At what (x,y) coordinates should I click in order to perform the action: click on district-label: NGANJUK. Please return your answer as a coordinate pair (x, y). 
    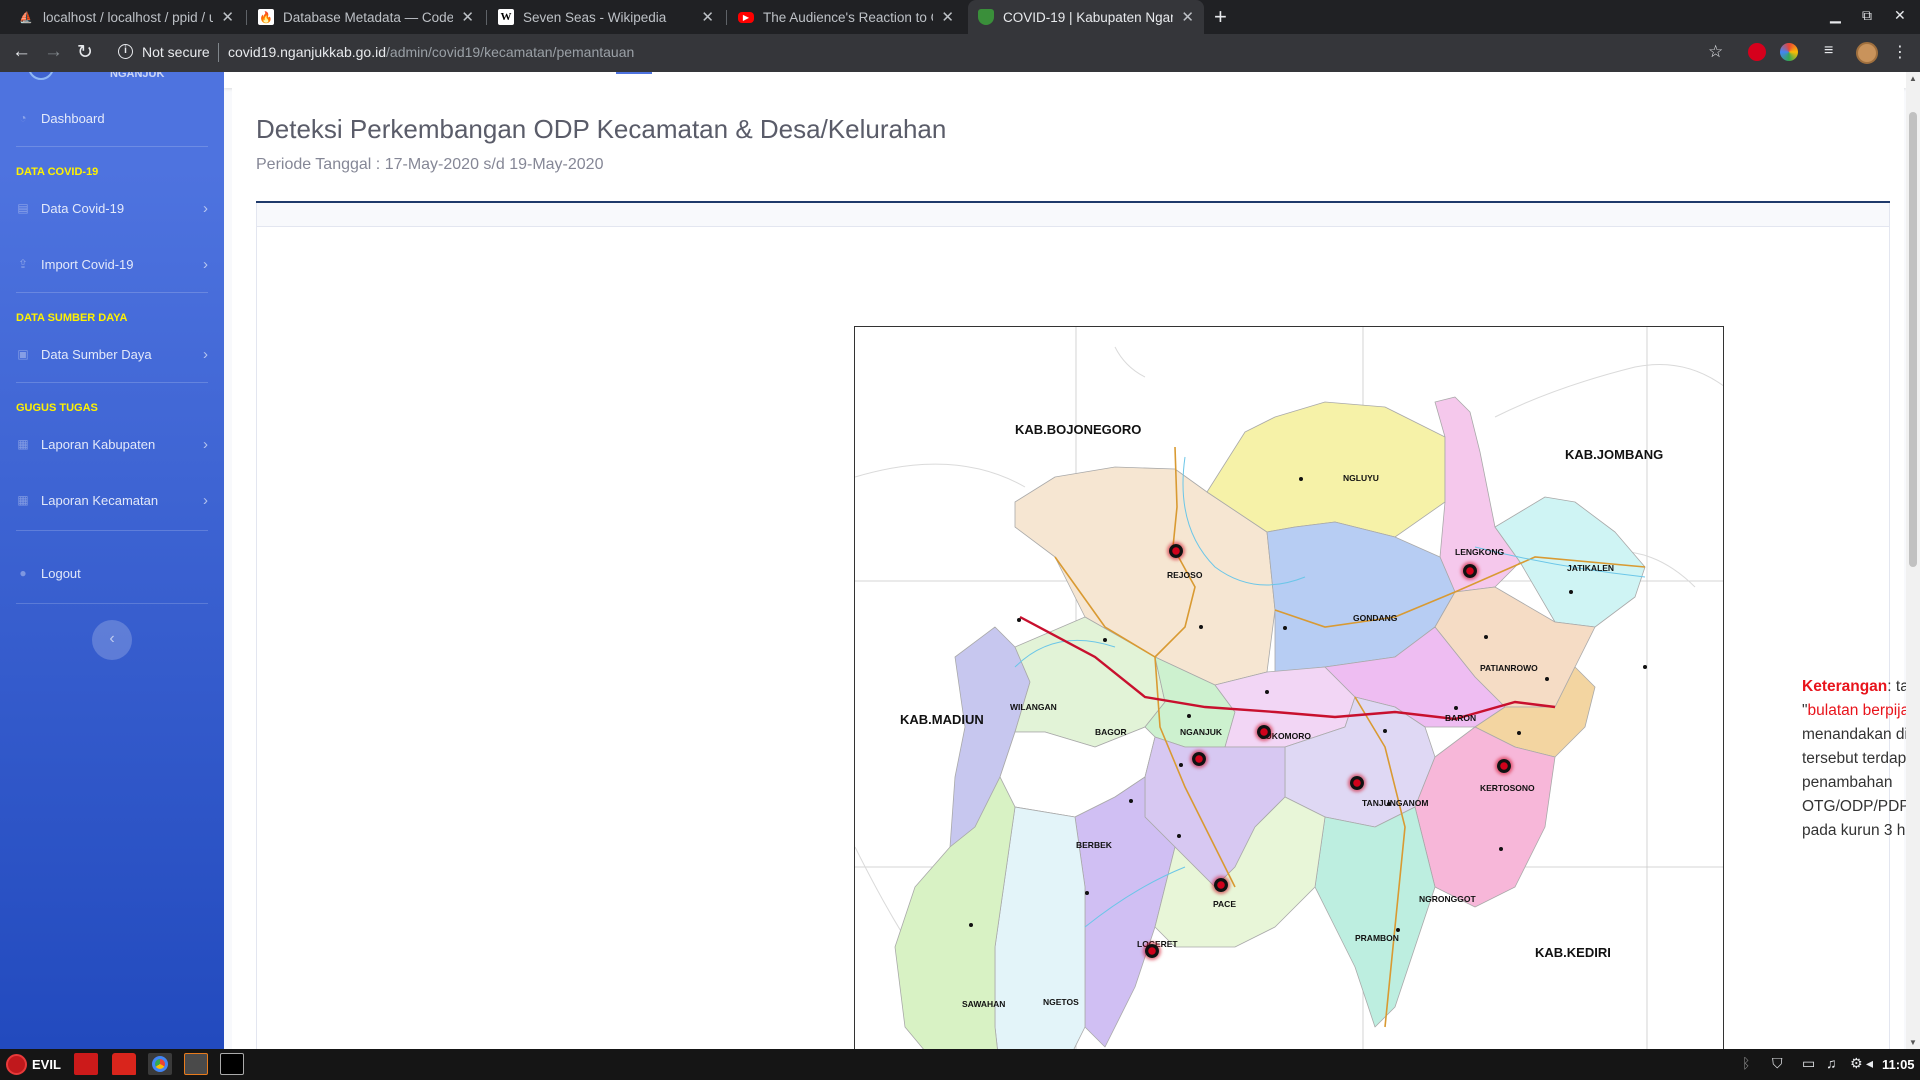
    Looking at the image, I should click on (1201, 732).